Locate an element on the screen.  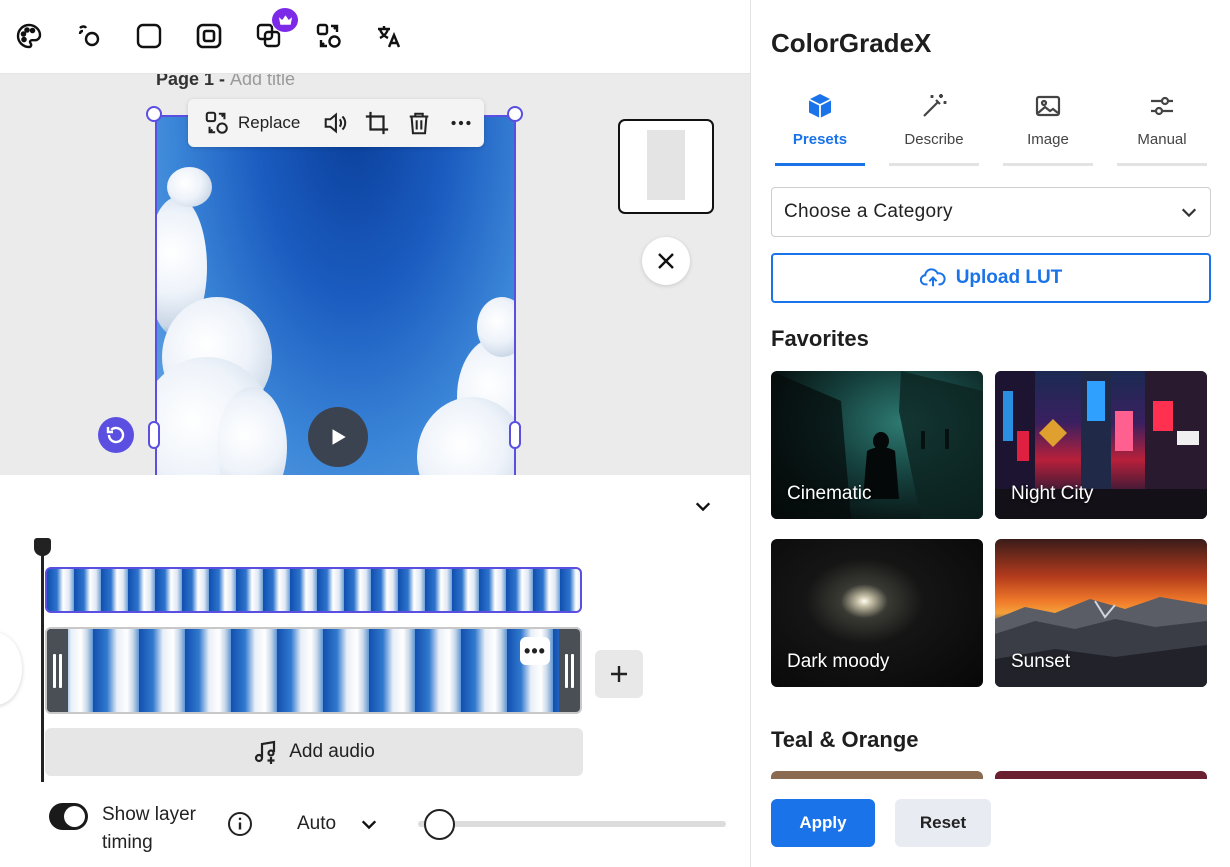
page-thumbnail is located at coordinates (666, 166).